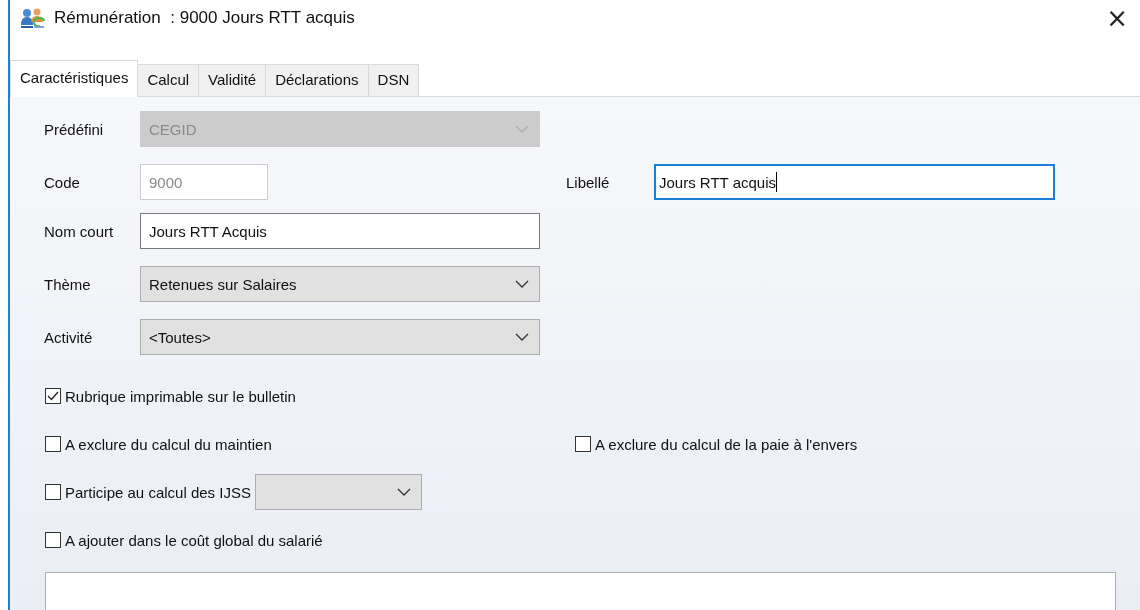  What do you see at coordinates (340, 284) in the screenshot?
I see `dropdown: Retenues sur Salaires` at bounding box center [340, 284].